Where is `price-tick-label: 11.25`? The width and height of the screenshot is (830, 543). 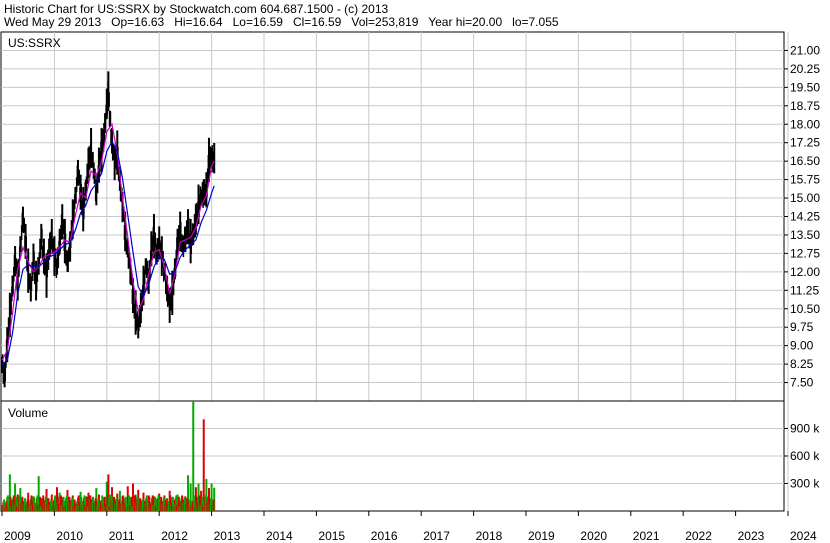 price-tick-label: 11.25 is located at coordinates (804, 290).